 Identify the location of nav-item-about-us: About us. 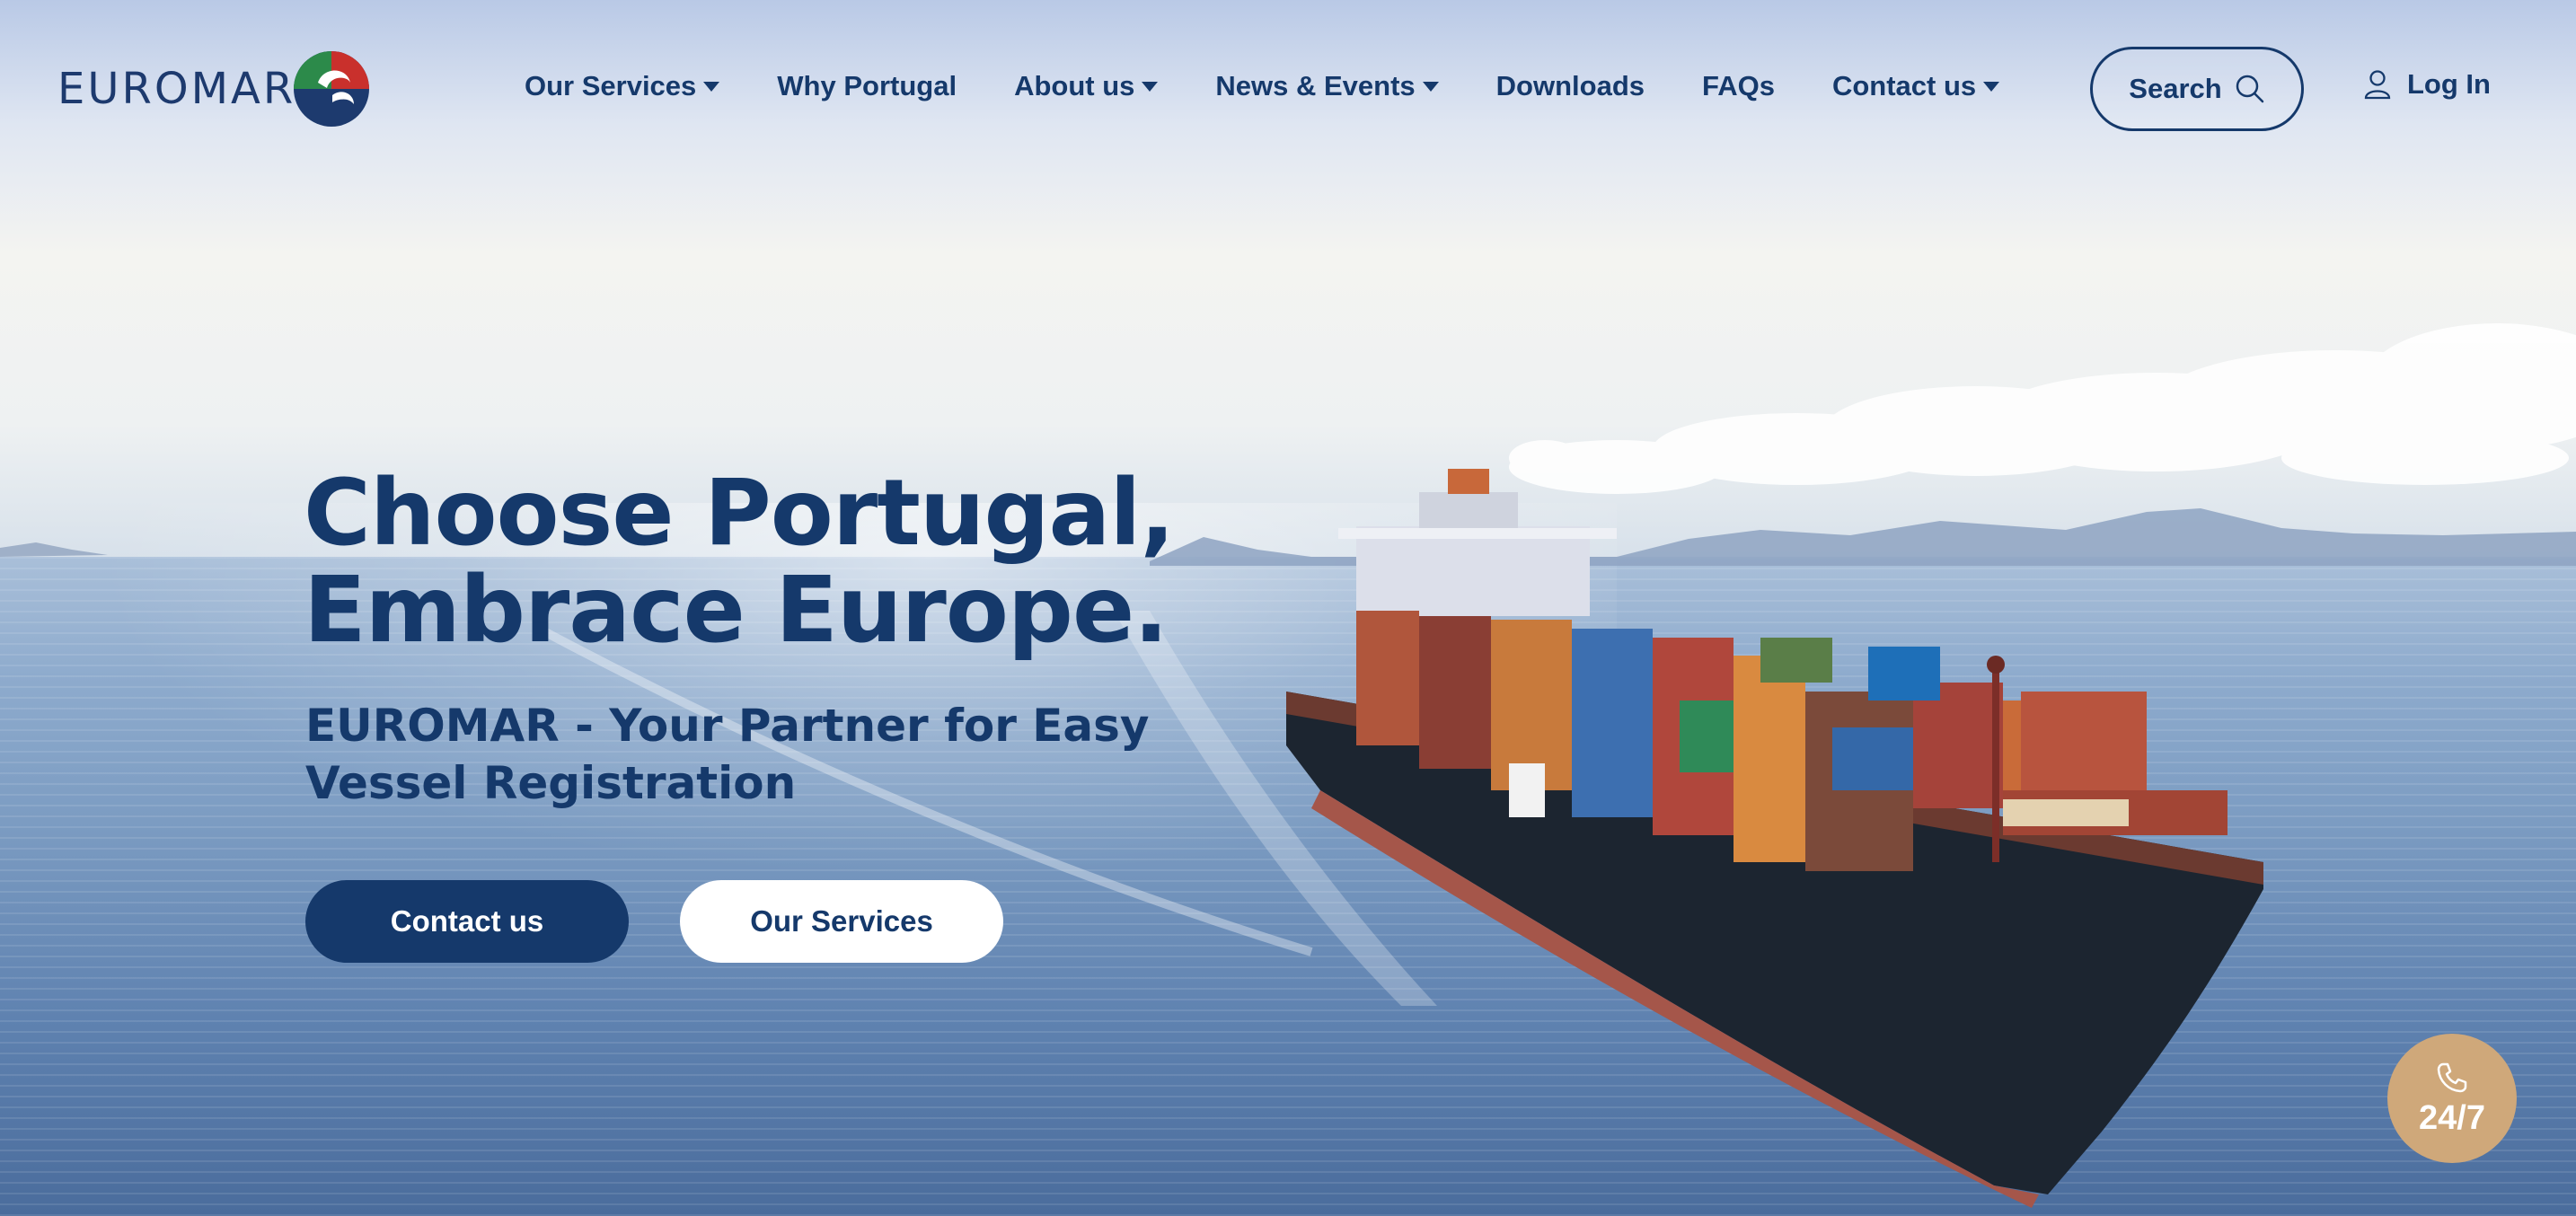
(1086, 86).